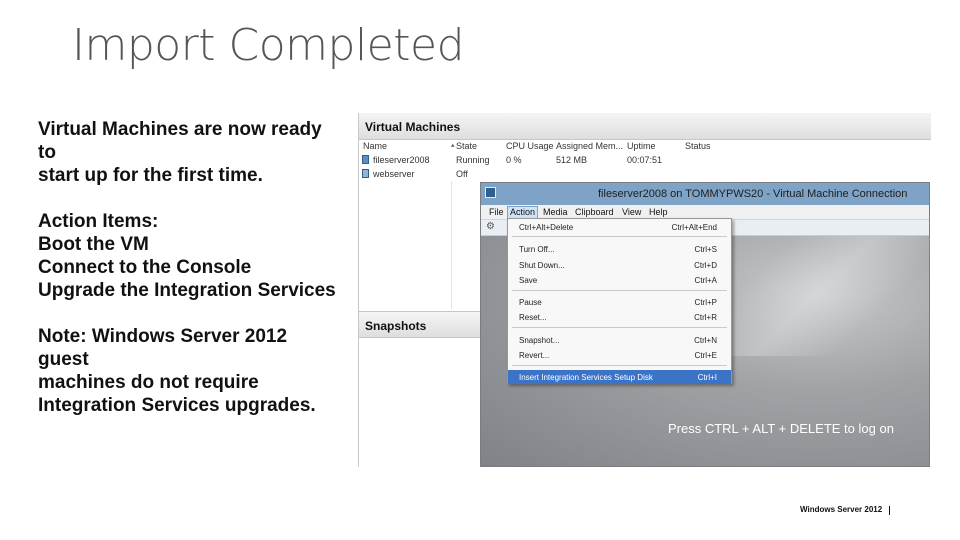 The image size is (960, 540). I want to click on menu-view: View, so click(631, 212).